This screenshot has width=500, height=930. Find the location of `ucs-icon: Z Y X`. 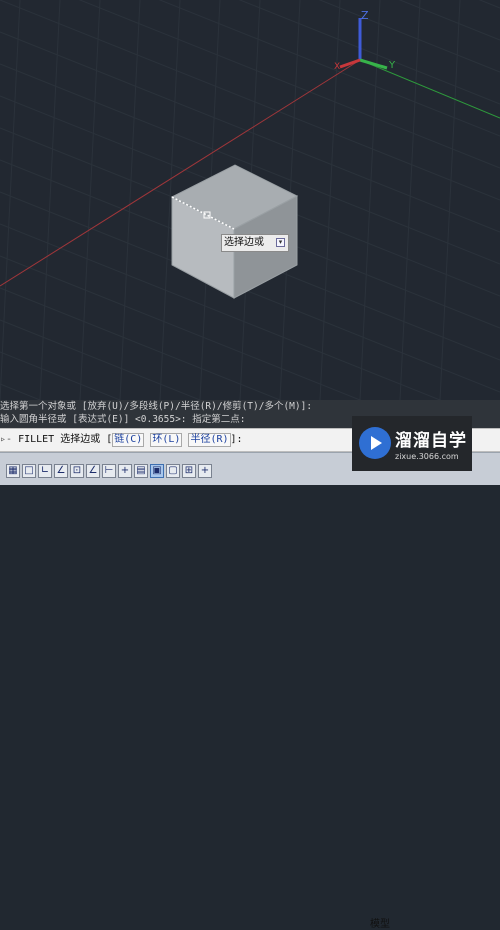

ucs-icon: Z Y X is located at coordinates (365, 40).